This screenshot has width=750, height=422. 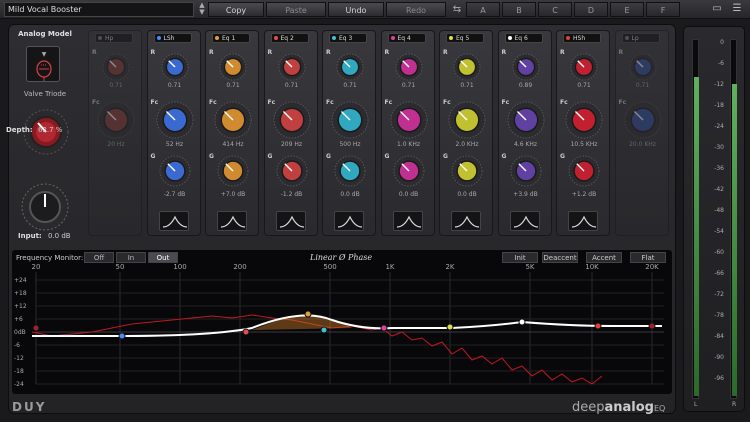 What do you see at coordinates (523, 38) in the screenshot?
I see `band-toggle: Eq 6` at bounding box center [523, 38].